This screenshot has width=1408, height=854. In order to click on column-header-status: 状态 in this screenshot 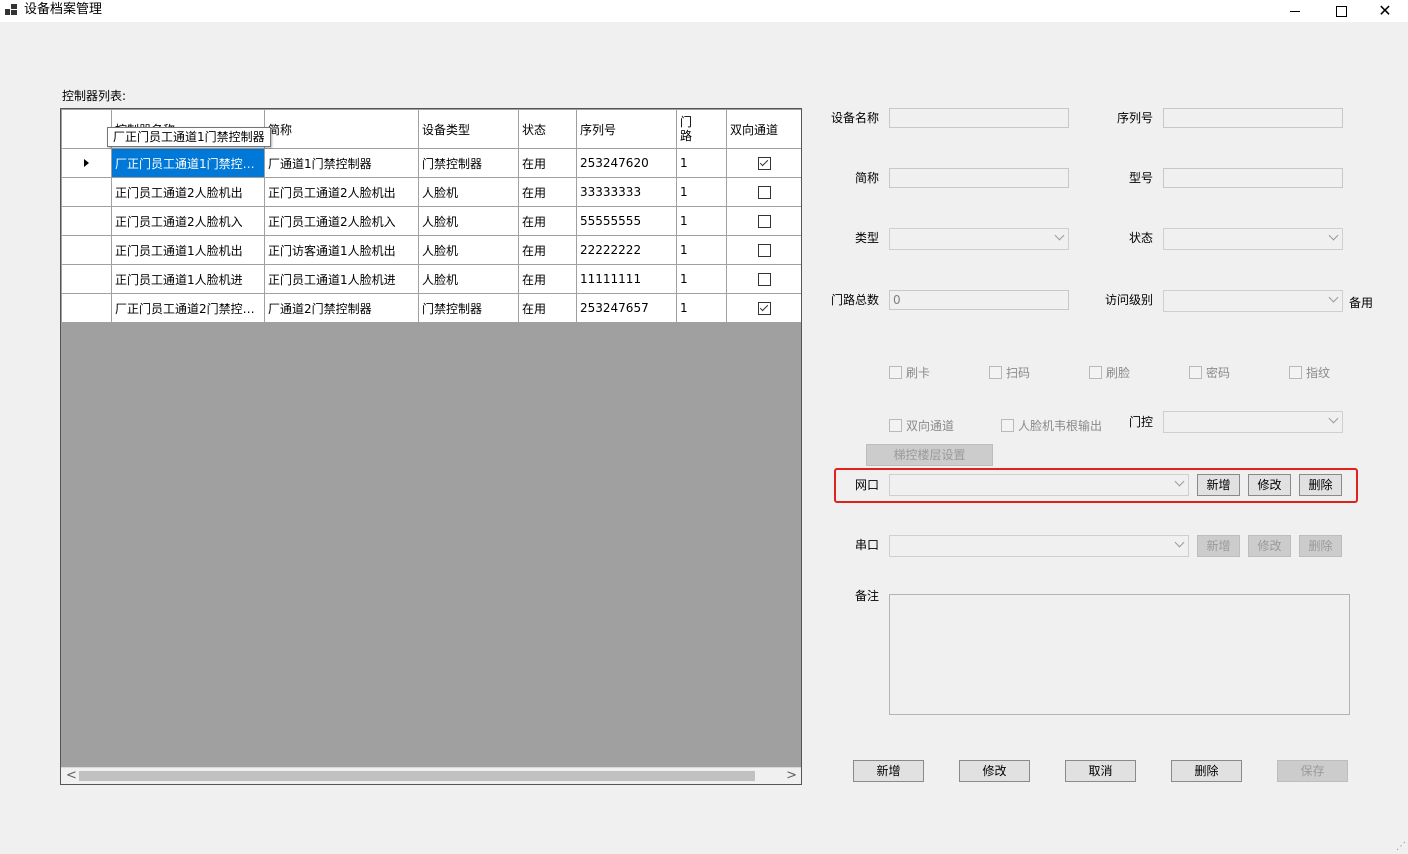, I will do `click(547, 129)`.